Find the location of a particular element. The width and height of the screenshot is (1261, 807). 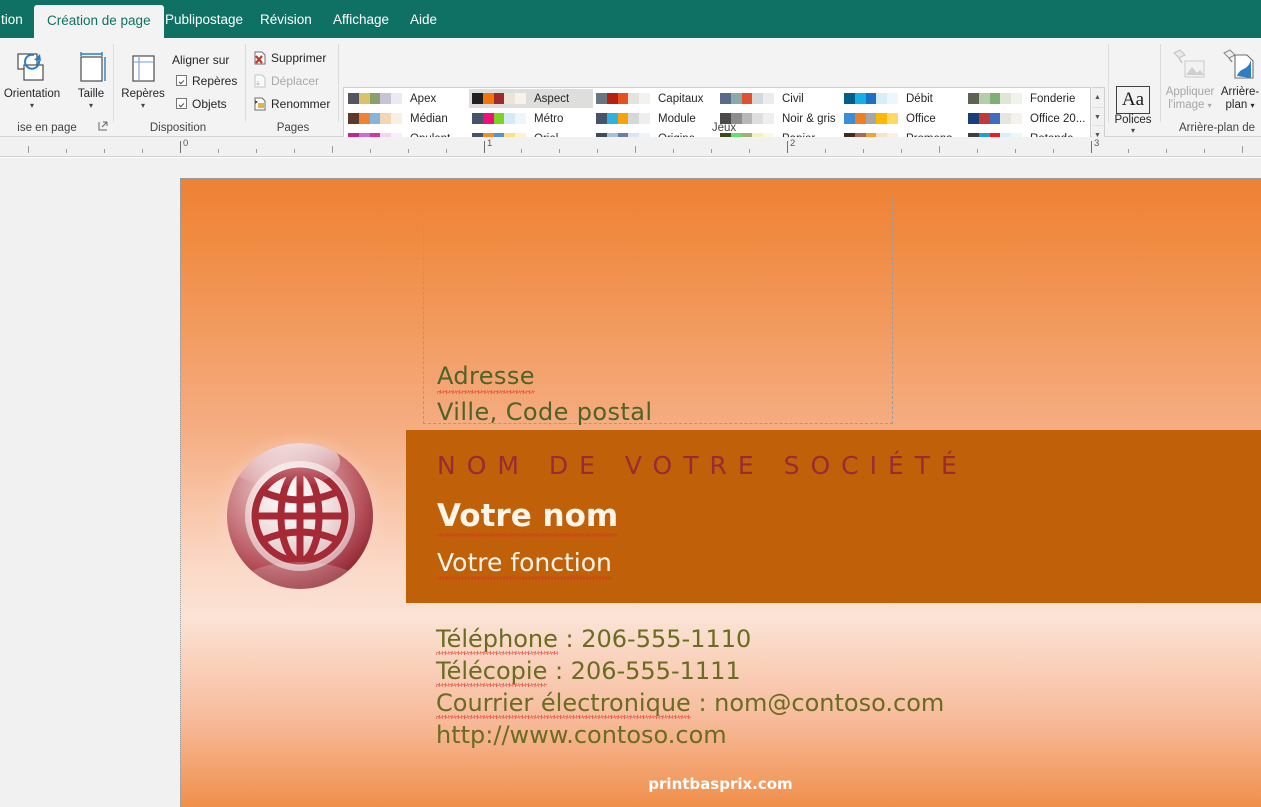

fonts-icon: Aa is located at coordinates (1133, 100).